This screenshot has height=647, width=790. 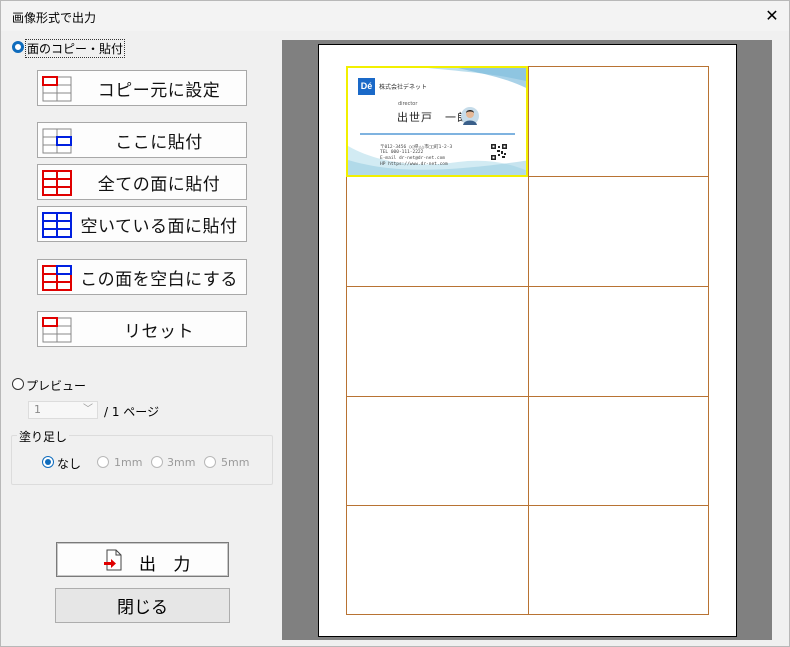 I want to click on export-file-icon, so click(x=113, y=560).